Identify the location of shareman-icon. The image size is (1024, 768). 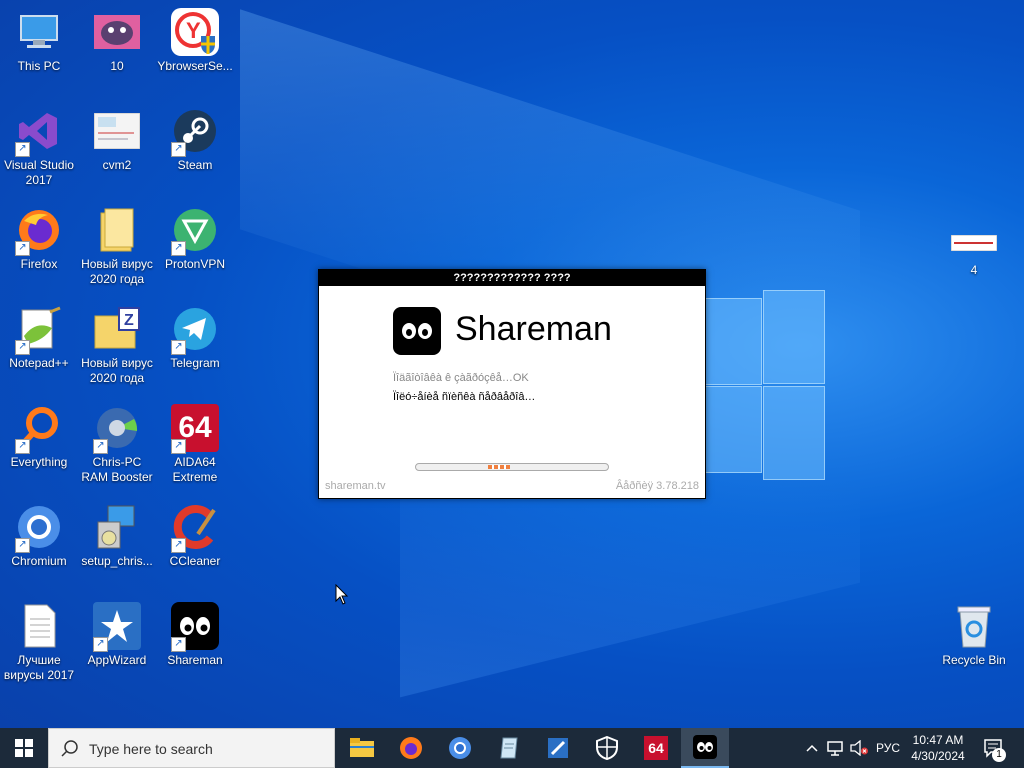
(705, 747).